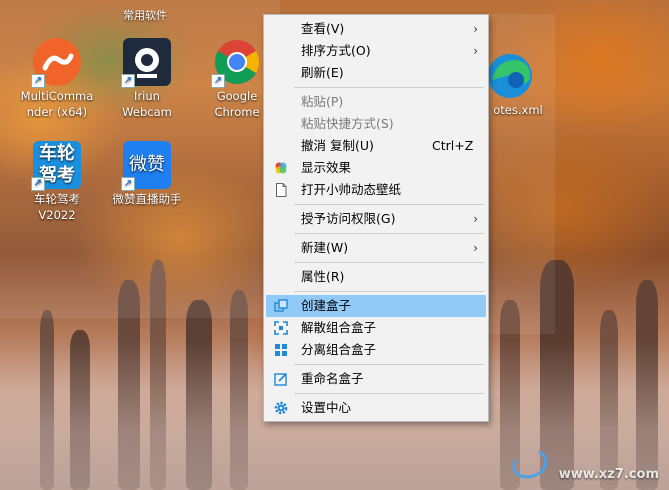 The image size is (669, 490). Describe the element at coordinates (326, 407) in the screenshot. I see `menu-item-label: 设置中心` at that location.